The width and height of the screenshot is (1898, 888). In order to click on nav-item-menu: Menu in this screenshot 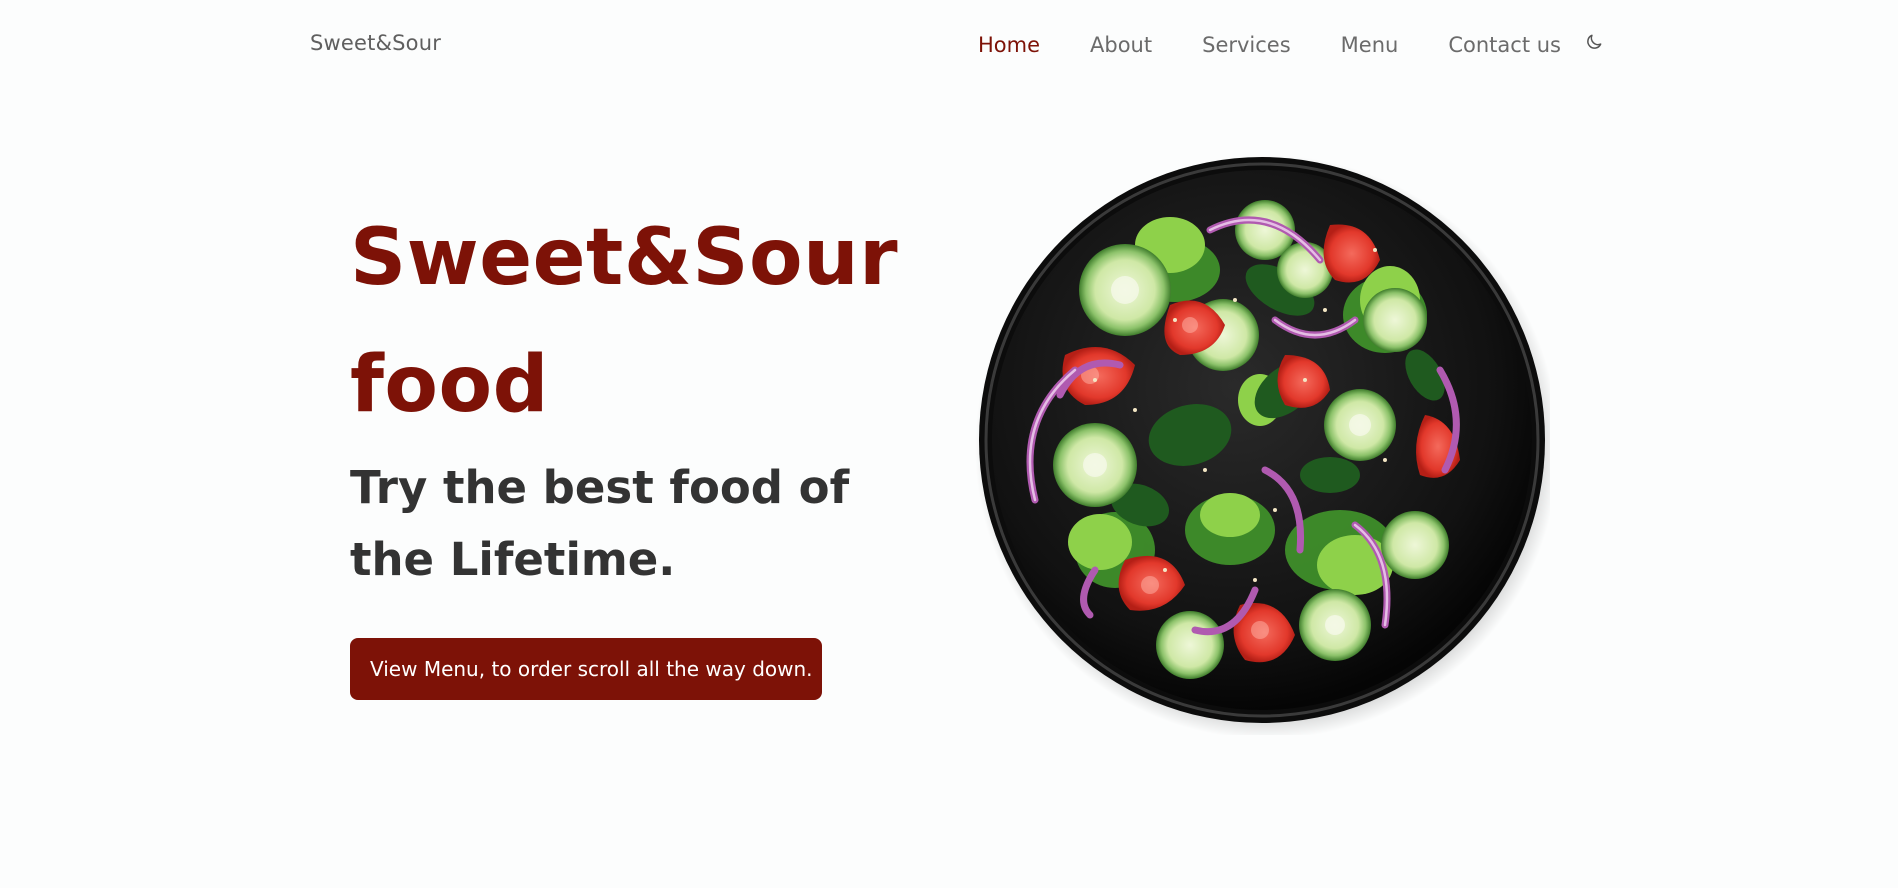, I will do `click(1370, 45)`.